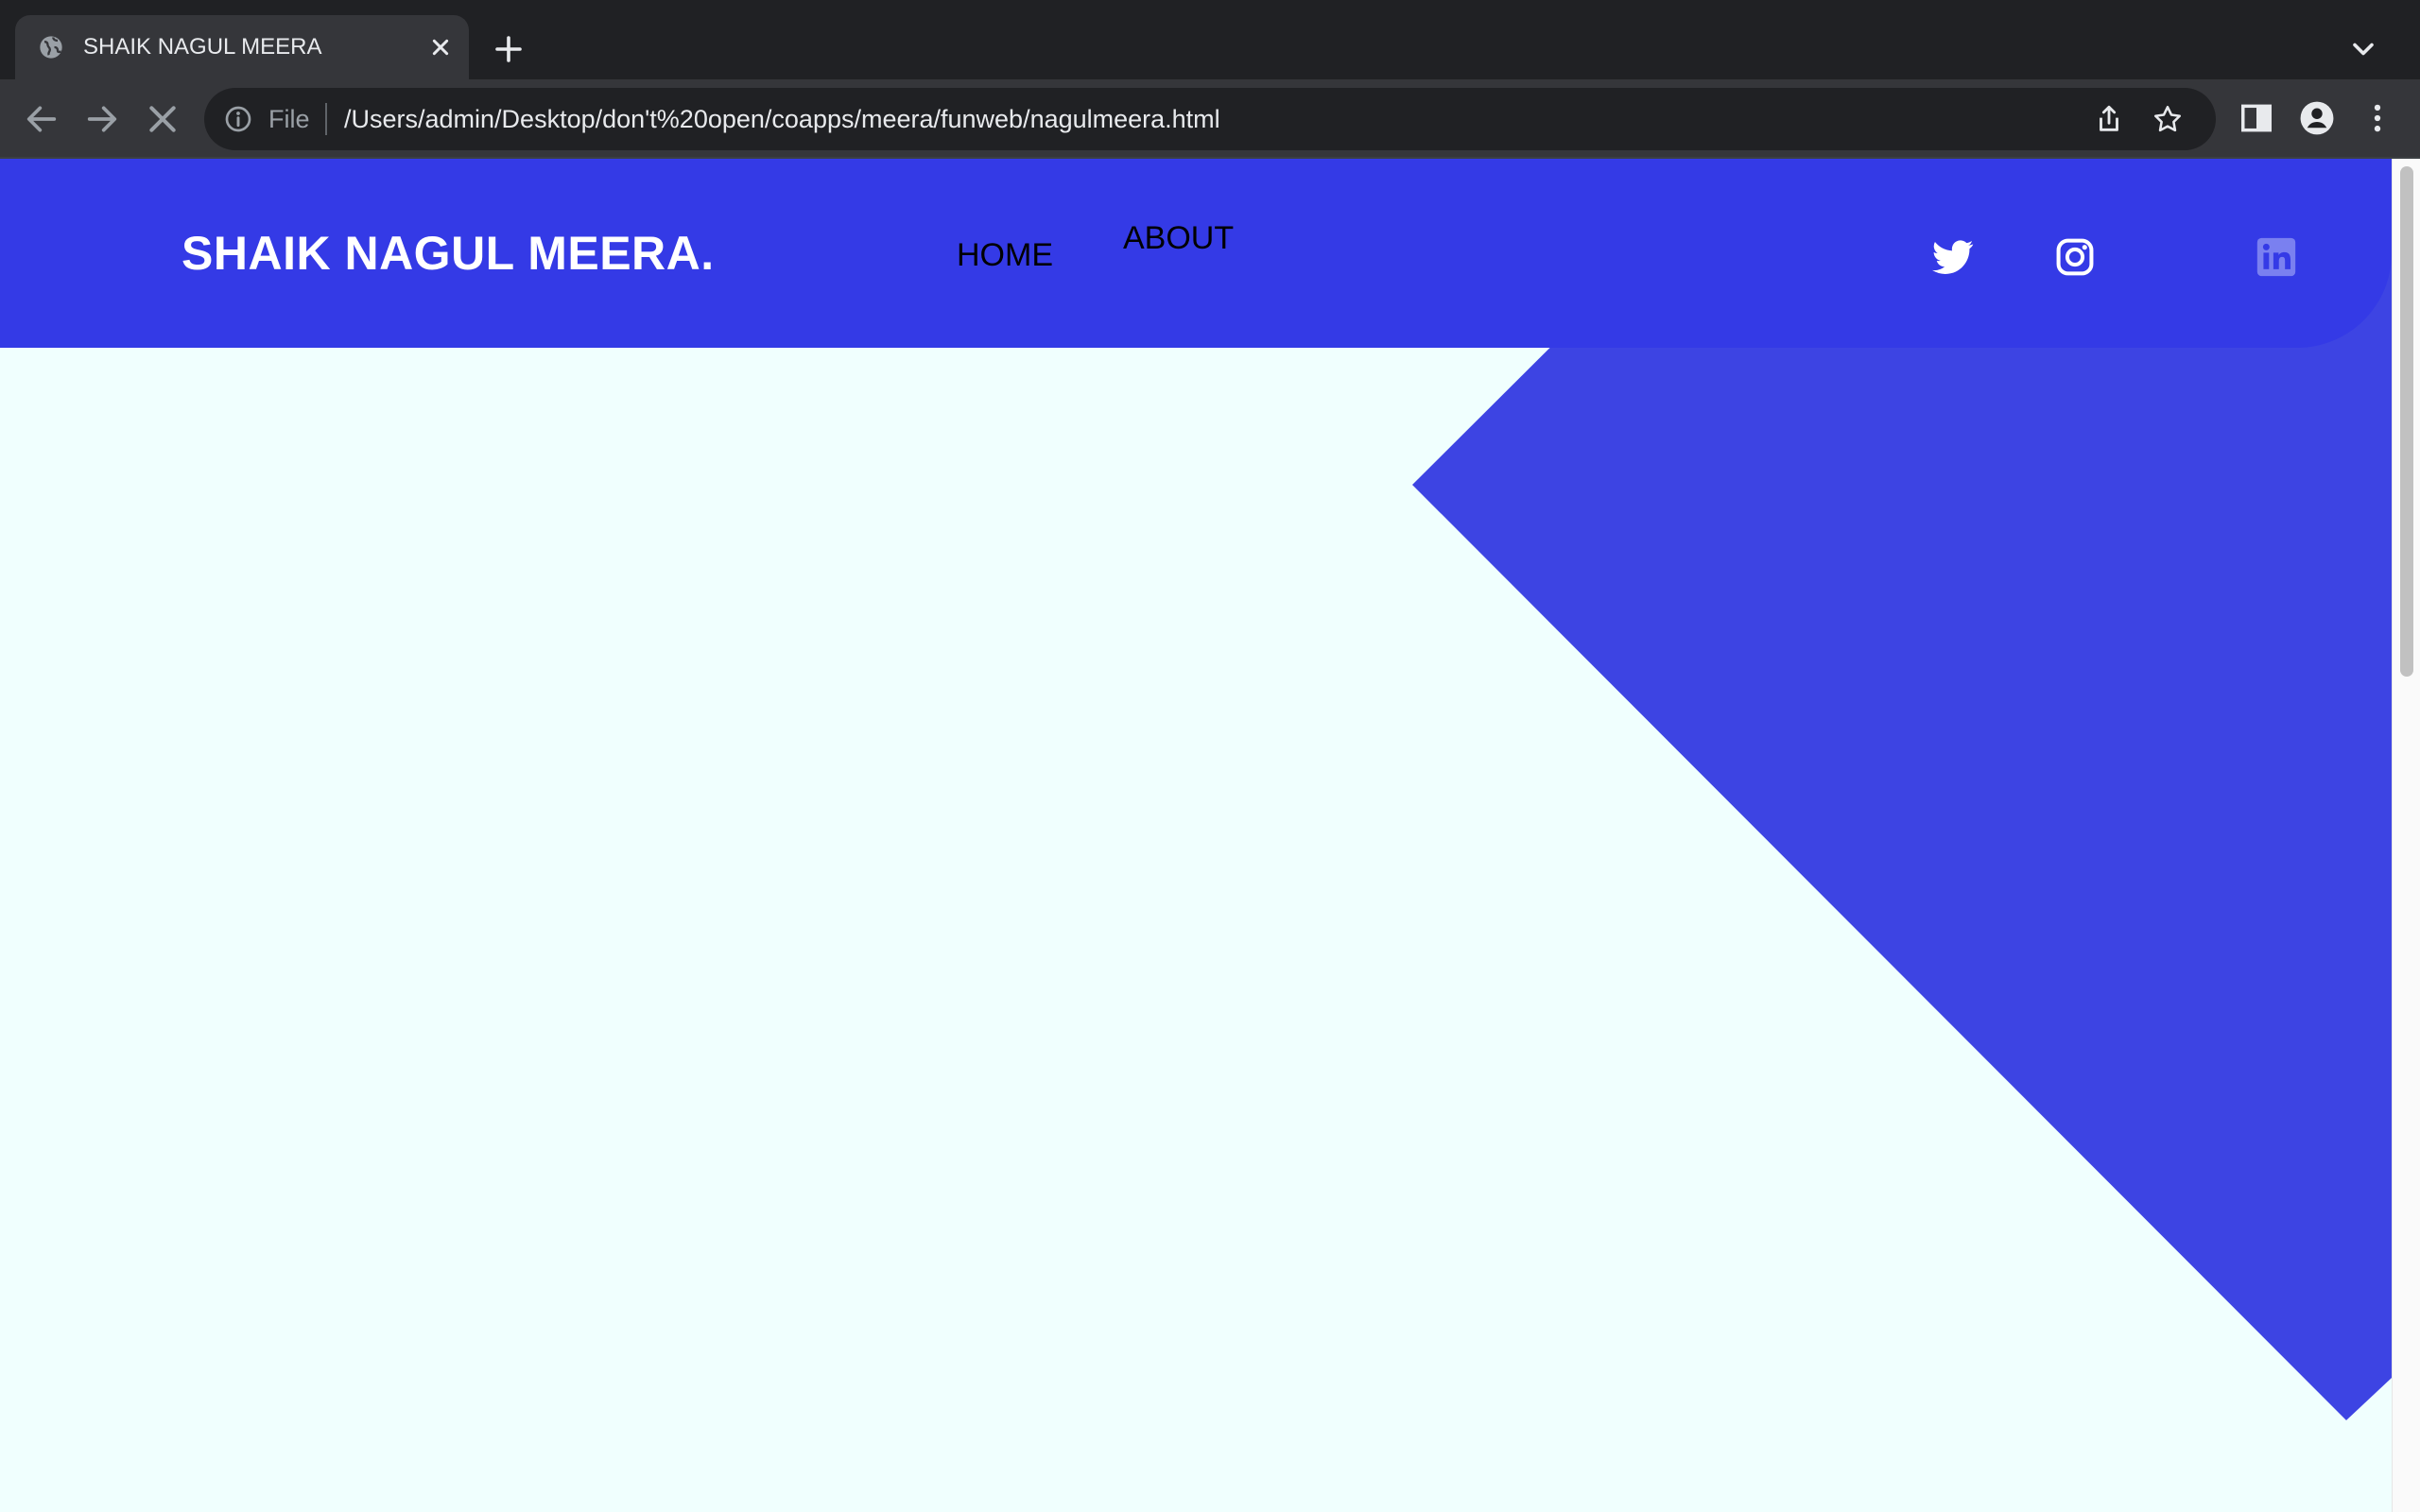 This screenshot has height=1512, width=2420. I want to click on share-icon, so click(2109, 119).